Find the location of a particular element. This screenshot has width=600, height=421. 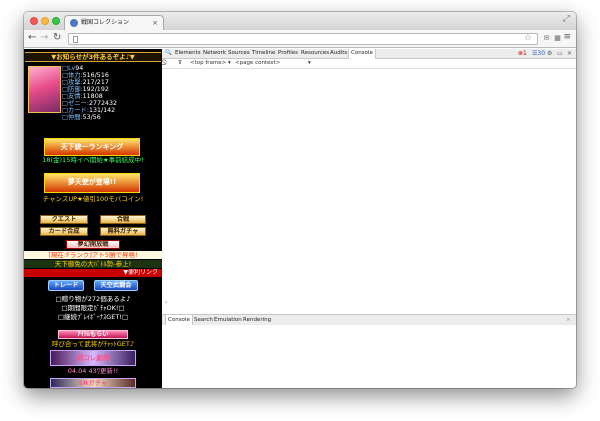

battle-button: 合戦 is located at coordinates (123, 219).